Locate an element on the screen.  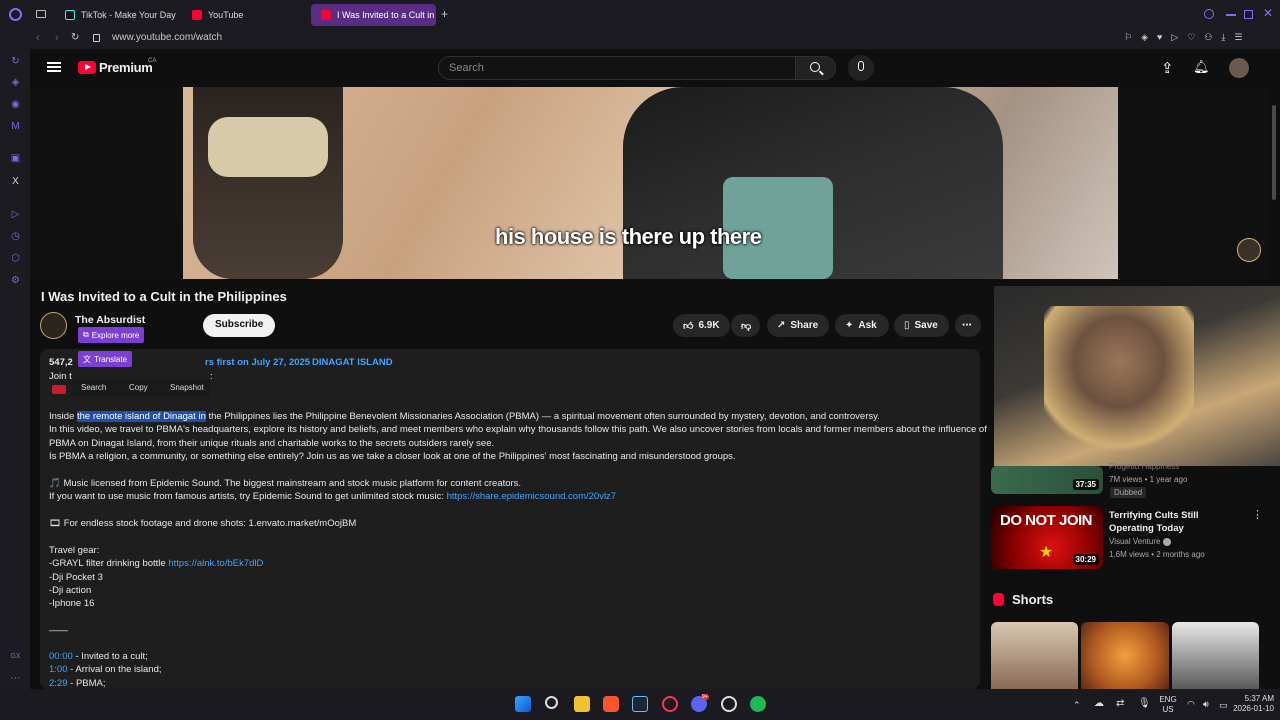
rec-channel: Visual Venture is located at coordinates (1134, 541).